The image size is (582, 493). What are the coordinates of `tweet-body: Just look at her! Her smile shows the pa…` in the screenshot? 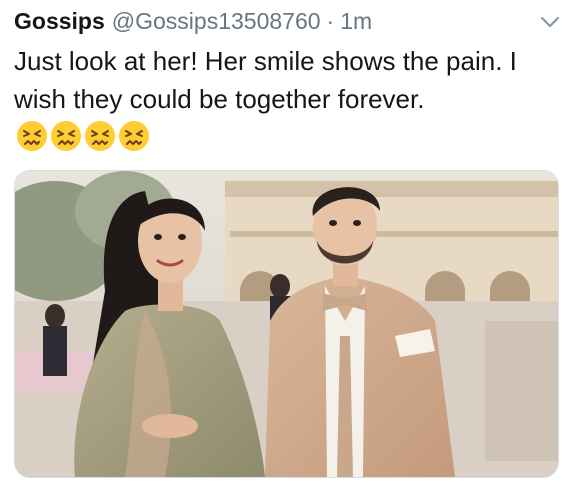 It's located at (265, 80).